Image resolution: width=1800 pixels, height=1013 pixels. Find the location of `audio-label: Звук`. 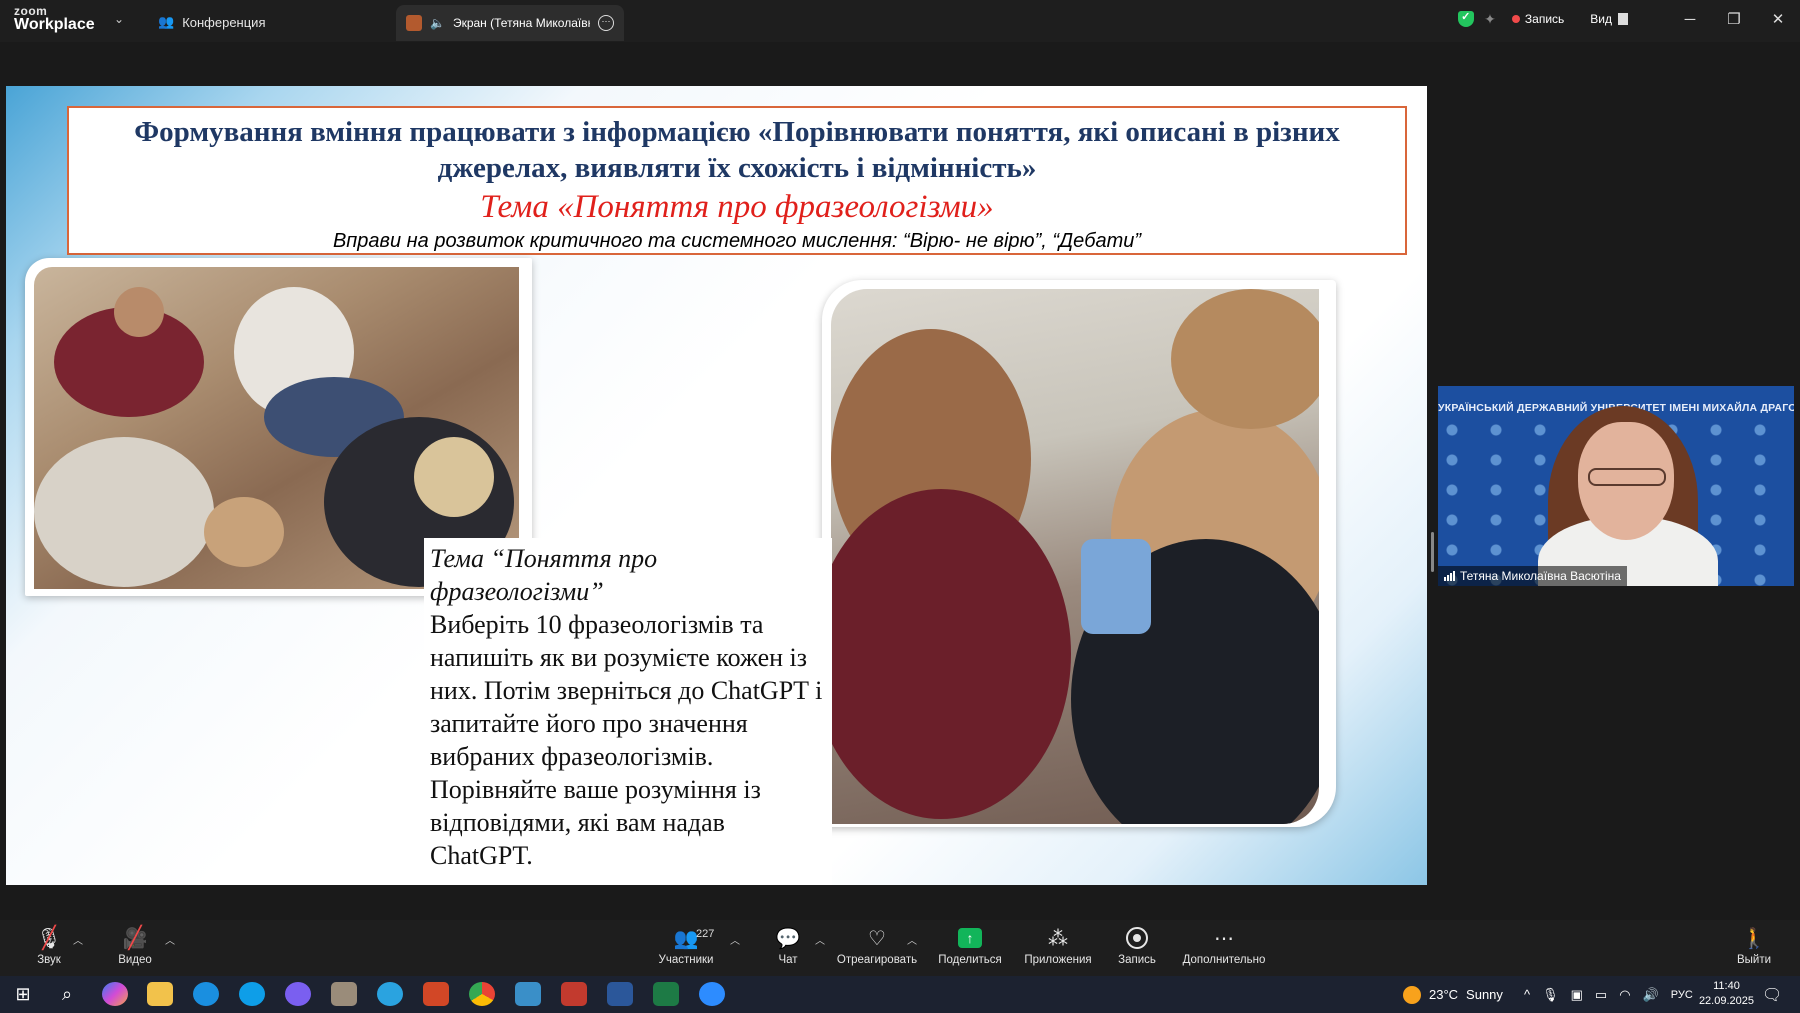

audio-label: Звук is located at coordinates (49, 960).